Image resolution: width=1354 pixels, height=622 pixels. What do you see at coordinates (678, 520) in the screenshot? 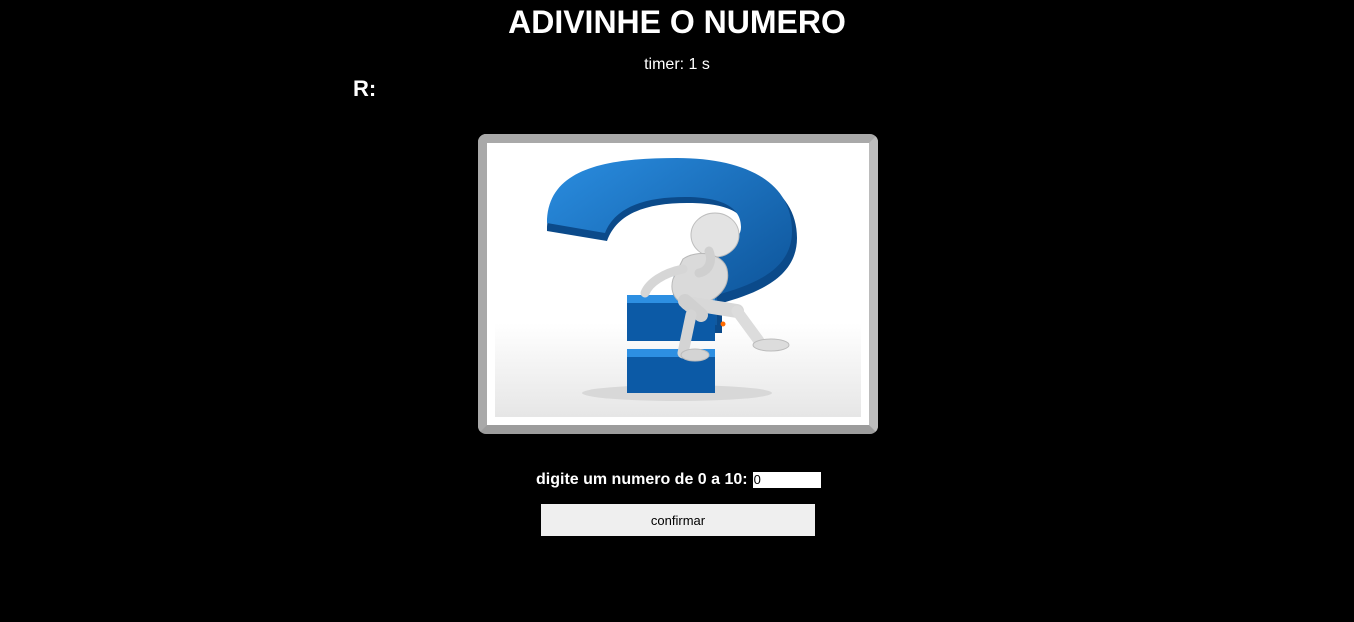
I see `confirm-button: confirmar` at bounding box center [678, 520].